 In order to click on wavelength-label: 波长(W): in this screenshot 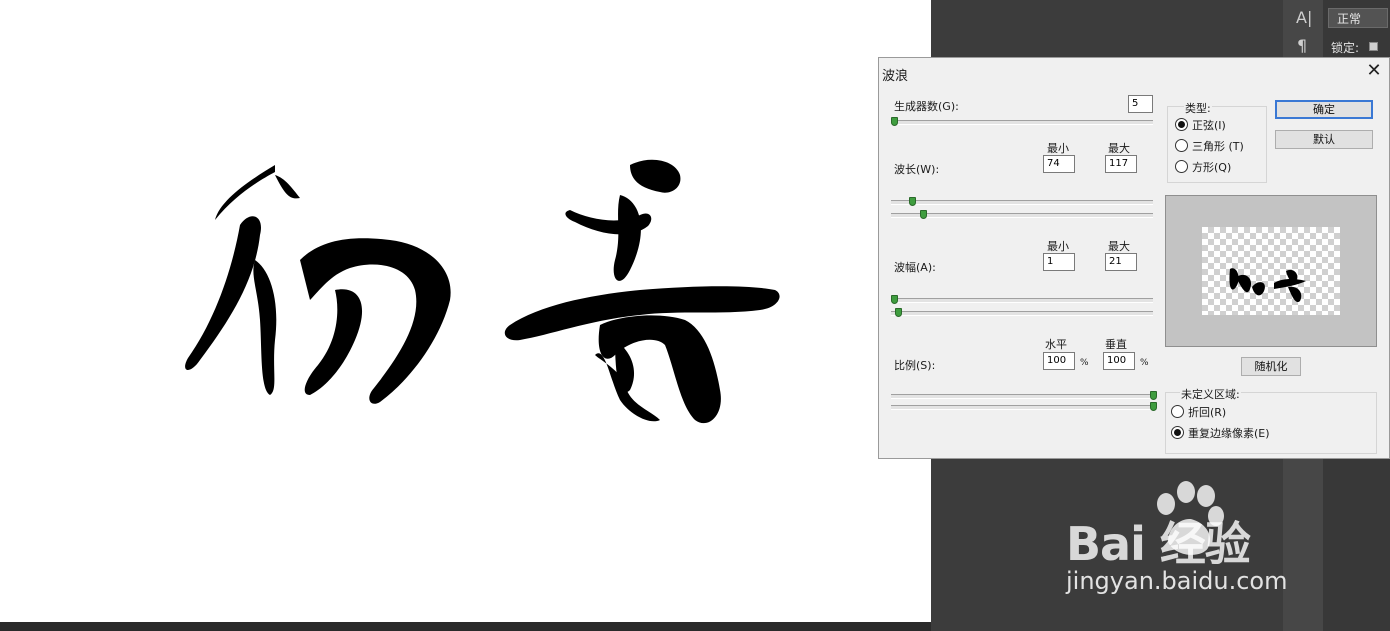, I will do `click(917, 169)`.